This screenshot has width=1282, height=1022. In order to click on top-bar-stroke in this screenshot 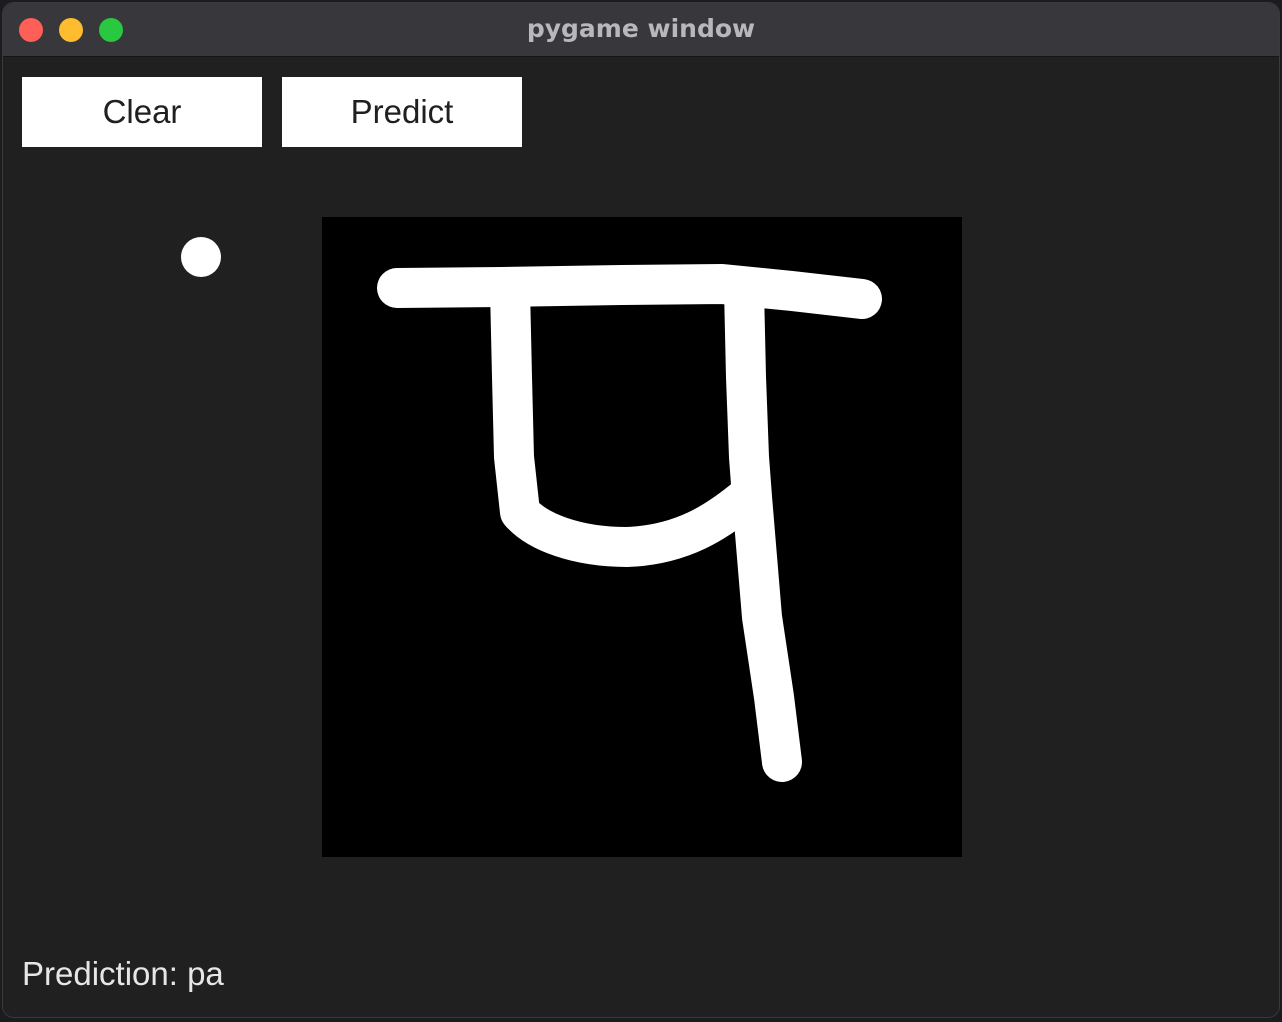, I will do `click(629, 291)`.